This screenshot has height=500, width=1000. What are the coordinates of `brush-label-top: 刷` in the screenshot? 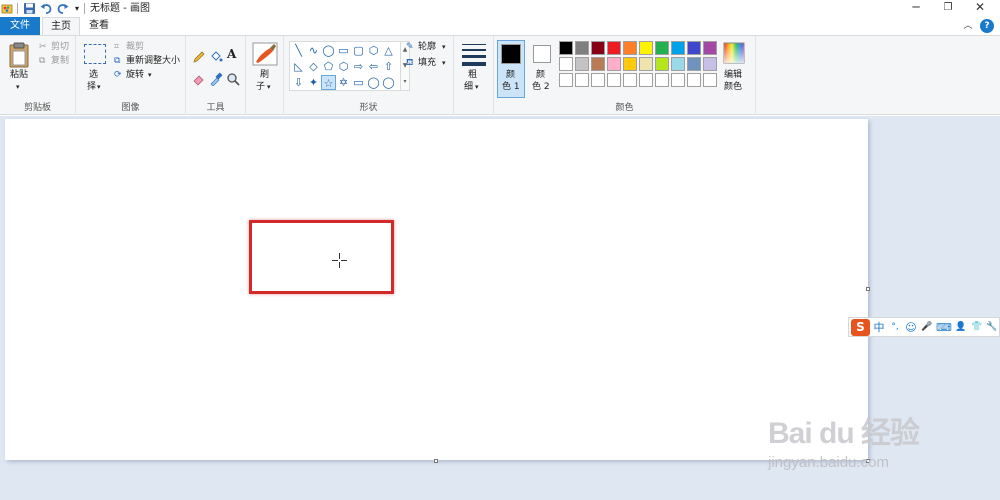 It's located at (264, 75).